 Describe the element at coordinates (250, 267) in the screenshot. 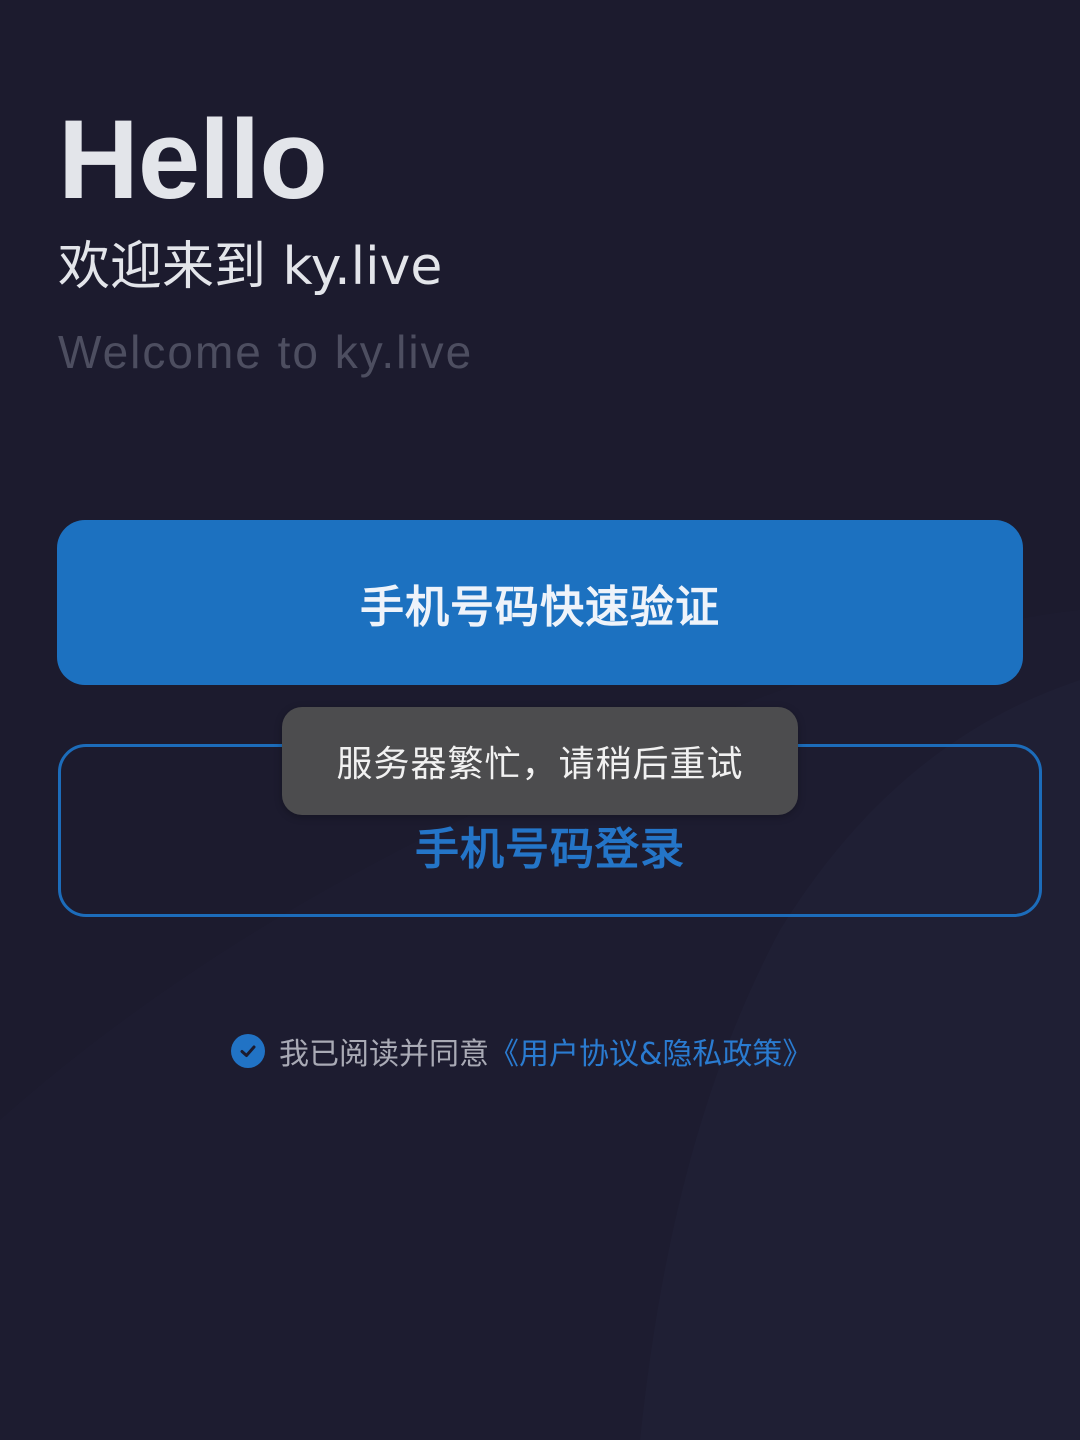

I see `welcome-subtitle: 欢迎来到 ky.live` at that location.